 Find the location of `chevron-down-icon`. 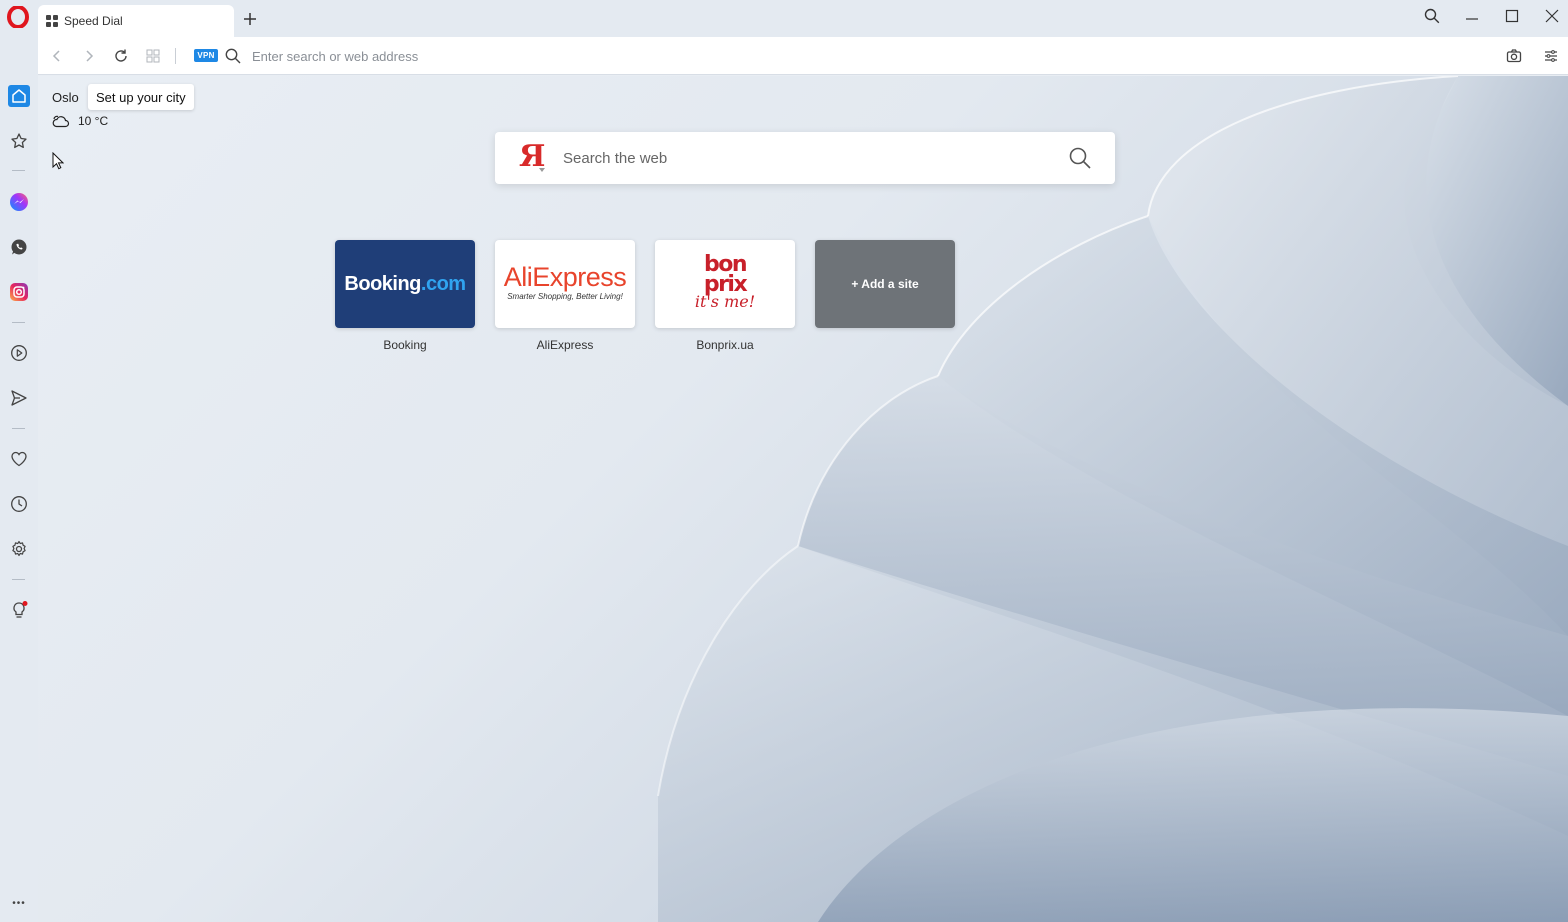

chevron-down-icon is located at coordinates (542, 170).